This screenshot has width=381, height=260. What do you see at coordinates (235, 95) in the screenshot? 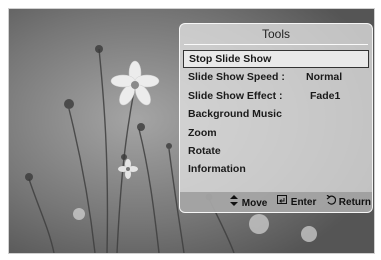
I see `menu-item-label: Slide Show Effect :` at bounding box center [235, 95].